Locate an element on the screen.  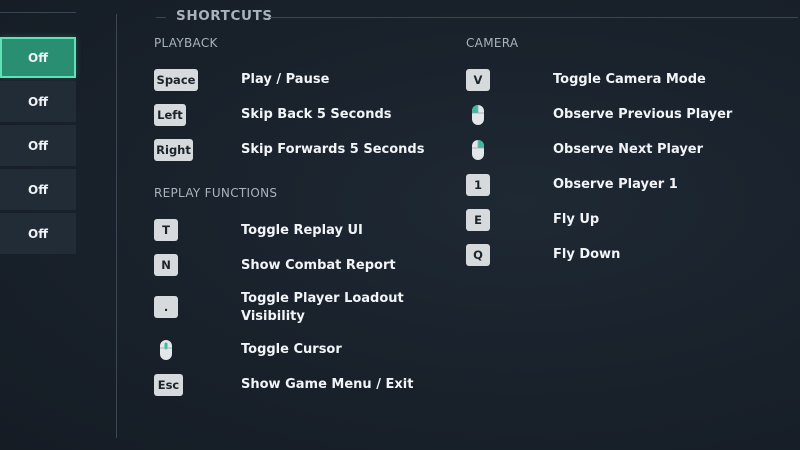
header-rule-right is located at coordinates (534, 17).